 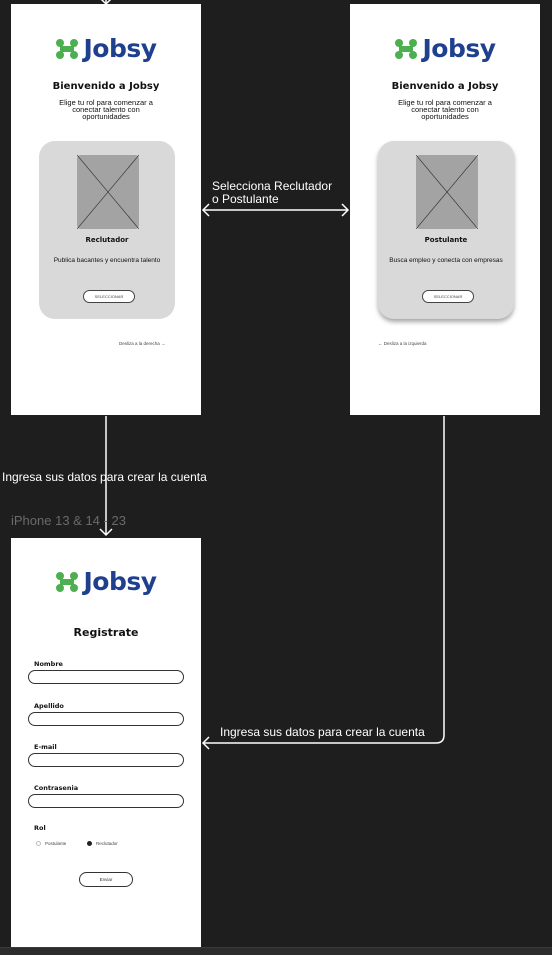 I want to click on radio-postulante: Postulante, so click(x=51, y=843).